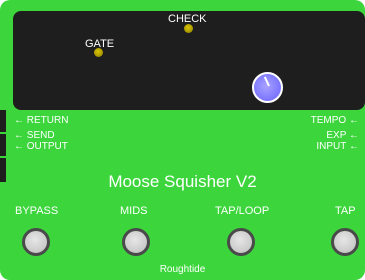 Image resolution: width=365 pixels, height=280 pixels. What do you see at coordinates (267, 87) in the screenshot?
I see `main-knob` at bounding box center [267, 87].